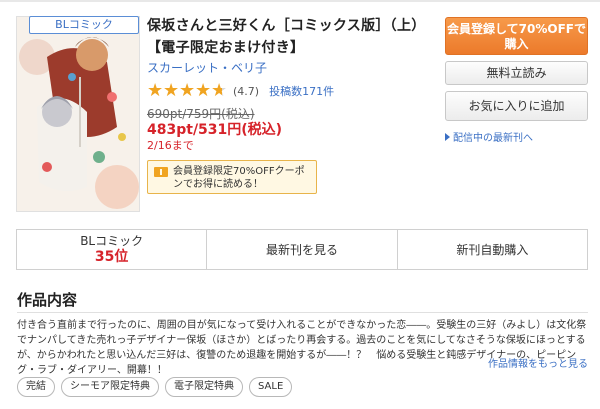  I want to click on reviews-link: 投稿数171件, so click(301, 91).